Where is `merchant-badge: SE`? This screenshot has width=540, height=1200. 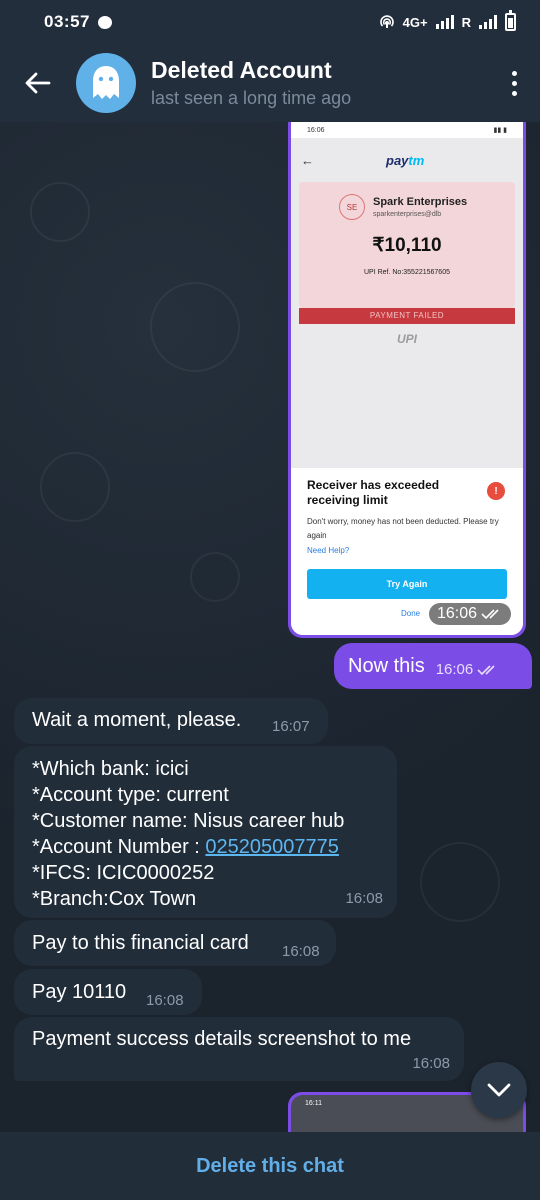 merchant-badge: SE is located at coordinates (352, 207).